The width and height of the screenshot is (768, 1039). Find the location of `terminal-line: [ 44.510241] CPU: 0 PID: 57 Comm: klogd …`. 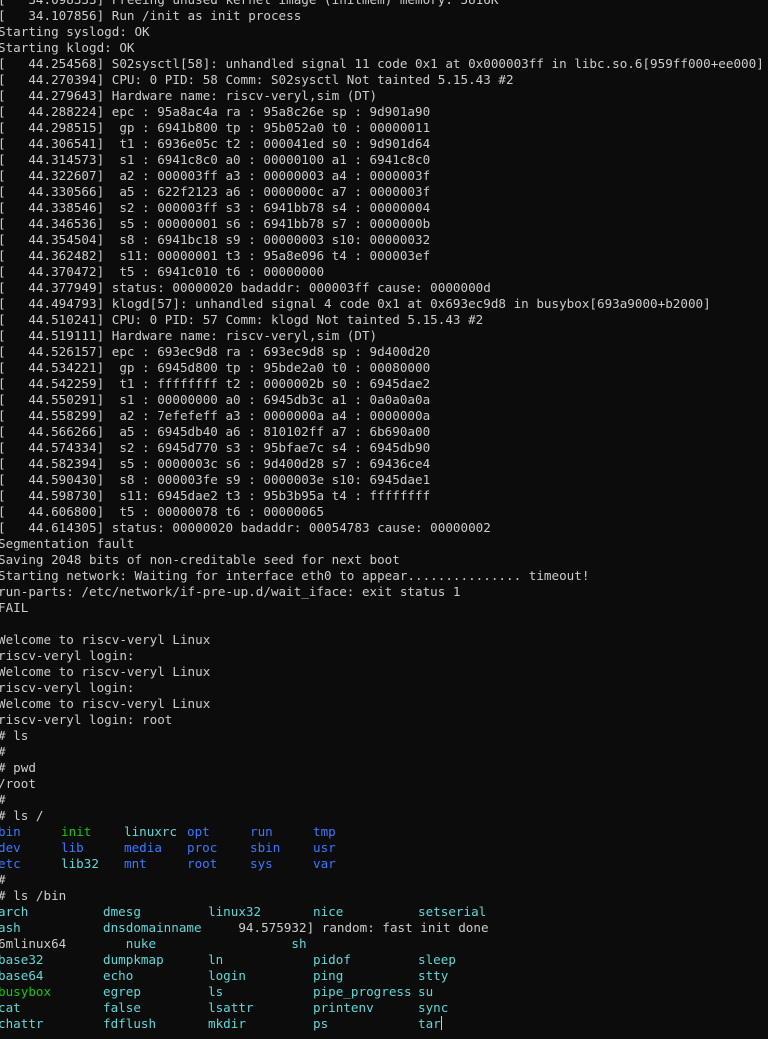

terminal-line: [ 44.510241] CPU: 0 PID: 57 Comm: klogd … is located at coordinates (242, 319).